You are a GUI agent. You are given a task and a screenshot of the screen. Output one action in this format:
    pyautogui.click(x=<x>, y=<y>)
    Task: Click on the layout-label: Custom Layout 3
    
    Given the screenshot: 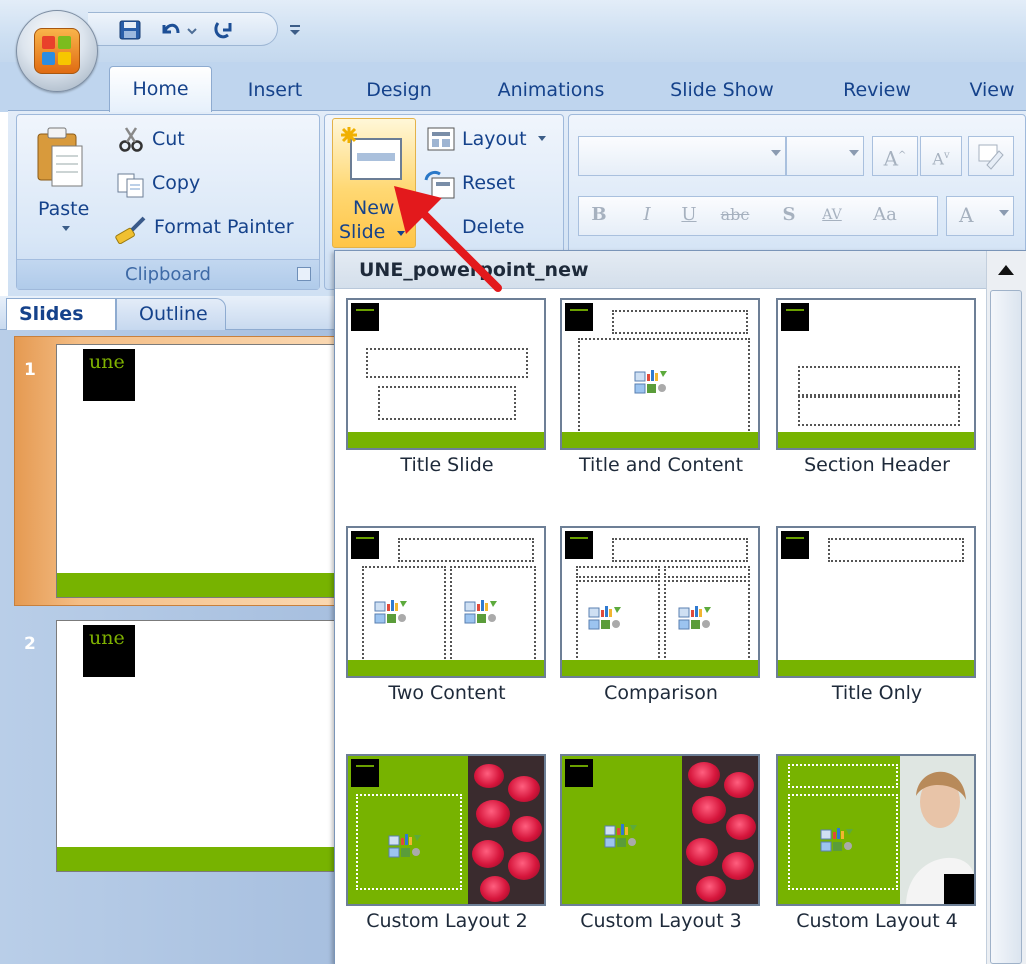 What is the action you would take?
    pyautogui.click(x=661, y=921)
    